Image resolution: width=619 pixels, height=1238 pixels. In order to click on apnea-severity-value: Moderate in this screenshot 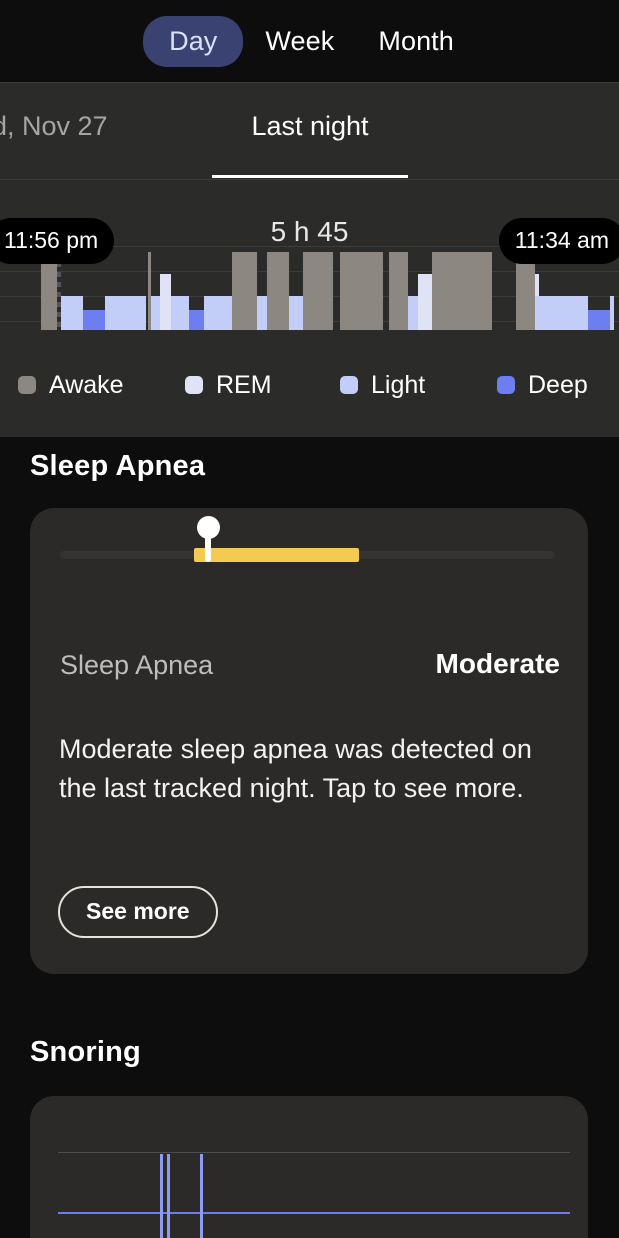, I will do `click(497, 663)`.